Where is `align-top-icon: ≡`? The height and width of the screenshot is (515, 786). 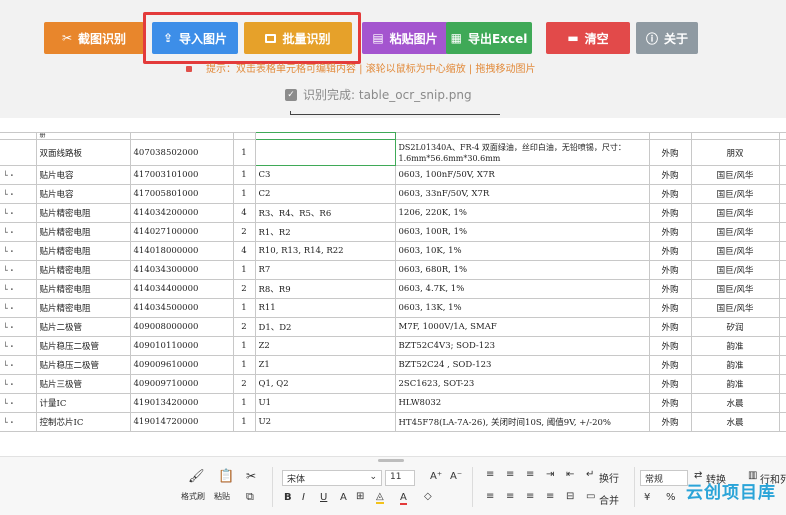 align-top-icon: ≡ is located at coordinates (490, 474).